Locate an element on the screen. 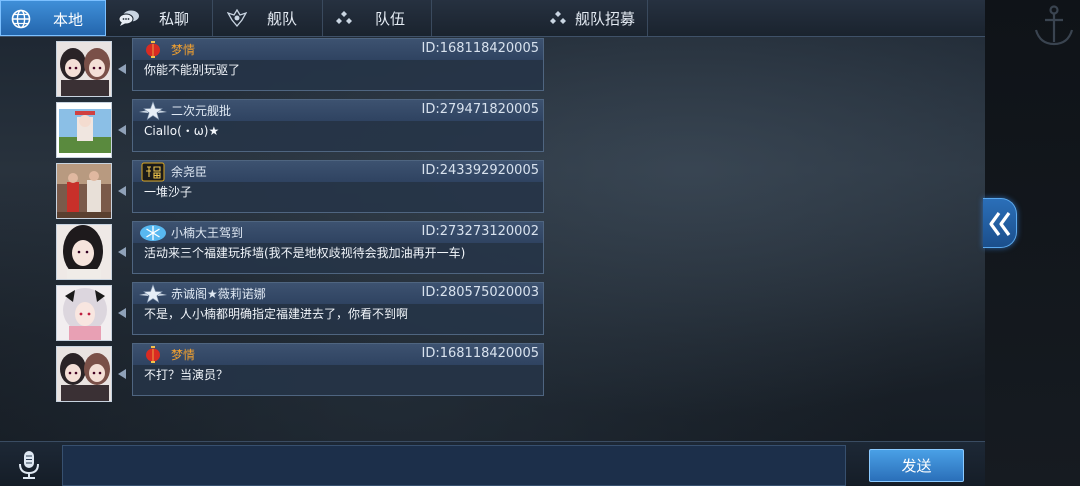  team-dots-icon is located at coordinates (344, 20).